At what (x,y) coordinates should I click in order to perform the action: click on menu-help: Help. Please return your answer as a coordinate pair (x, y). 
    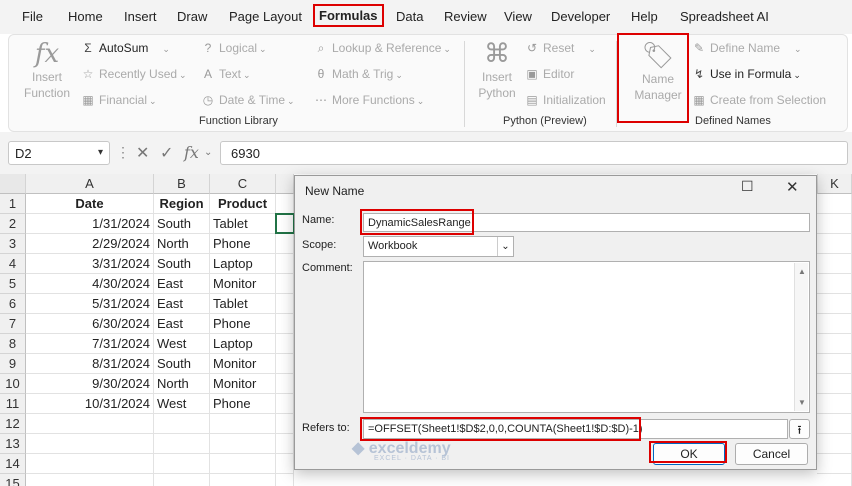
    Looking at the image, I should click on (644, 16).